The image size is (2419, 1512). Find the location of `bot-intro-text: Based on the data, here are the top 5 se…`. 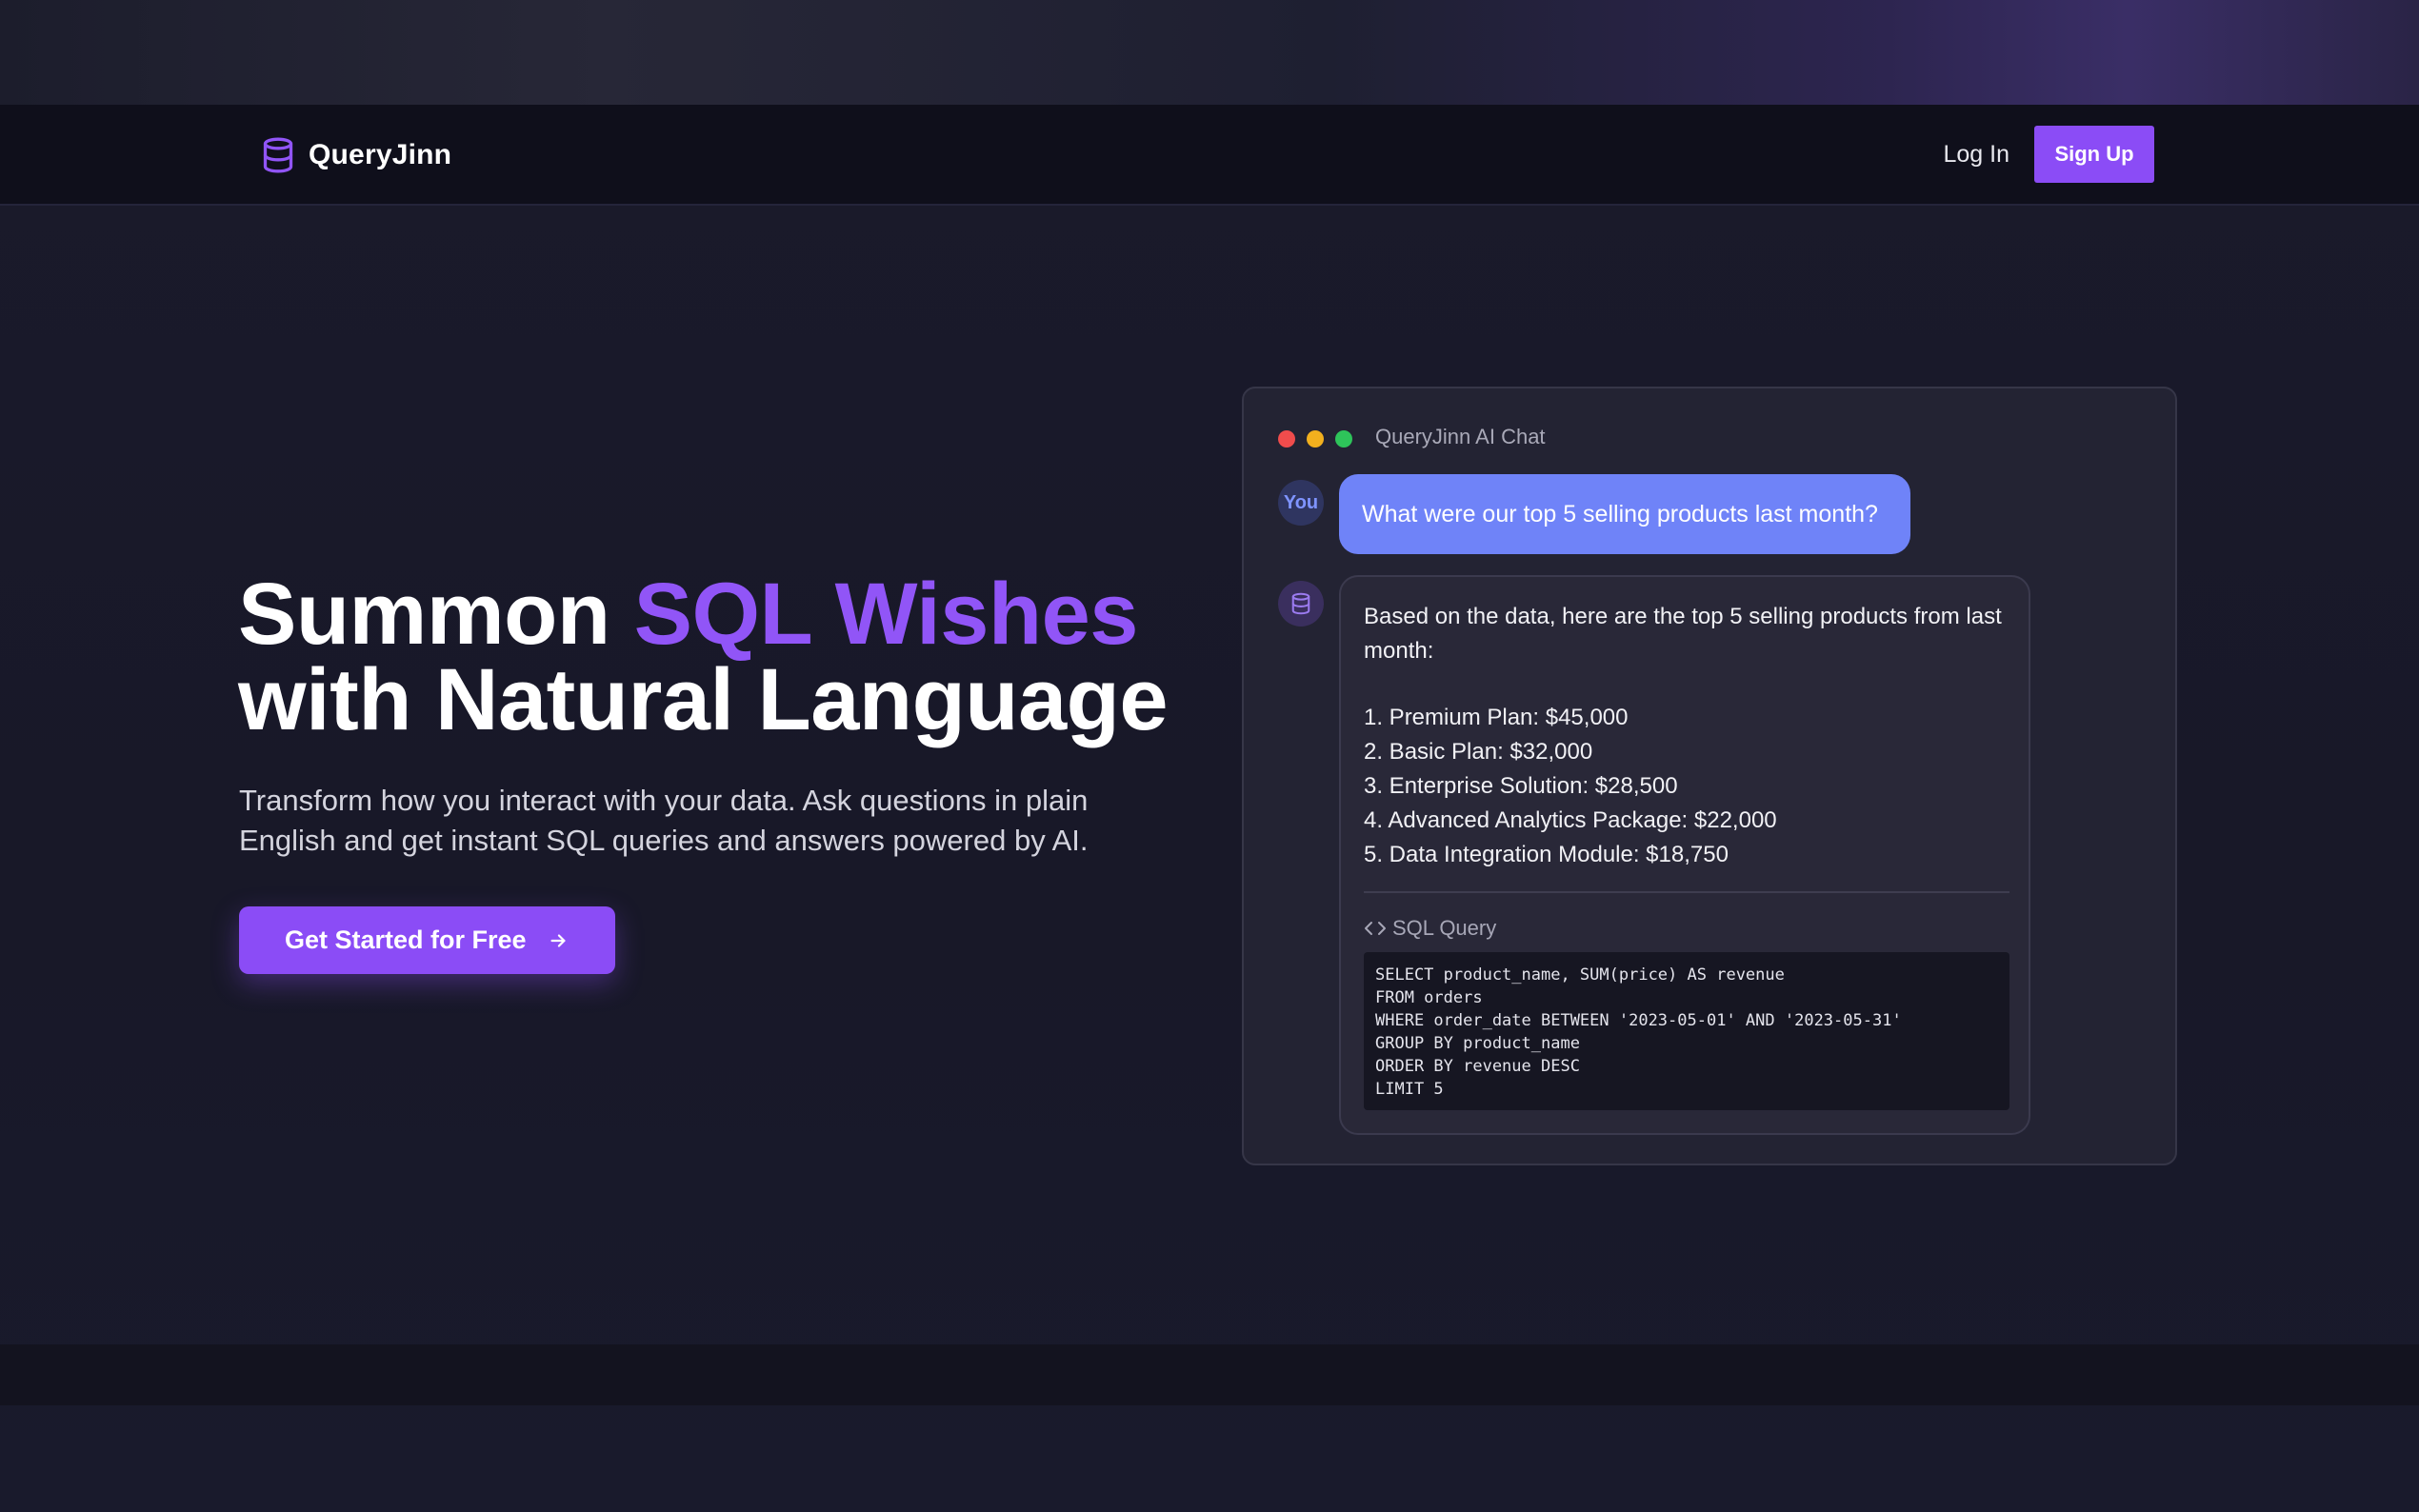

bot-intro-text: Based on the data, here are the top 5 se… is located at coordinates (1683, 634).